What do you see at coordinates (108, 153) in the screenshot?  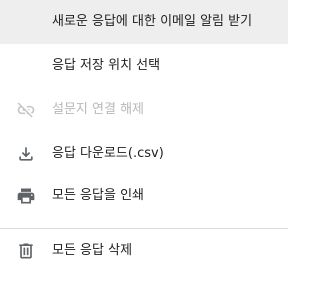 I see `menu-item-label: 응답 다운로드(.csv)` at bounding box center [108, 153].